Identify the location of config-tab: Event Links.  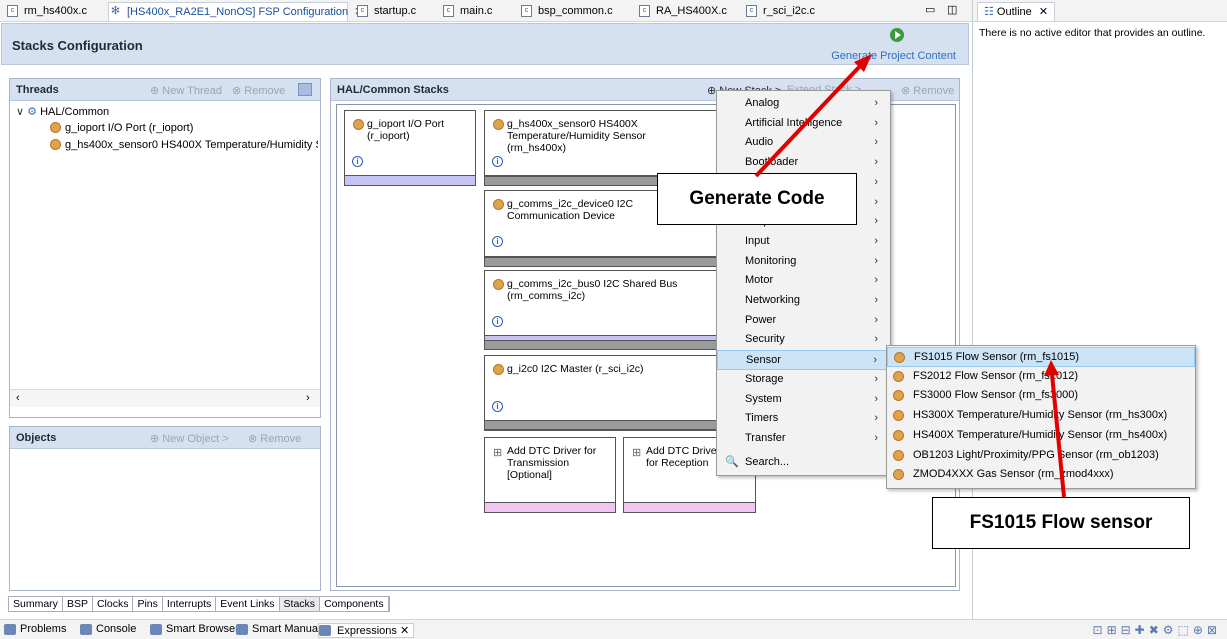
(248, 604).